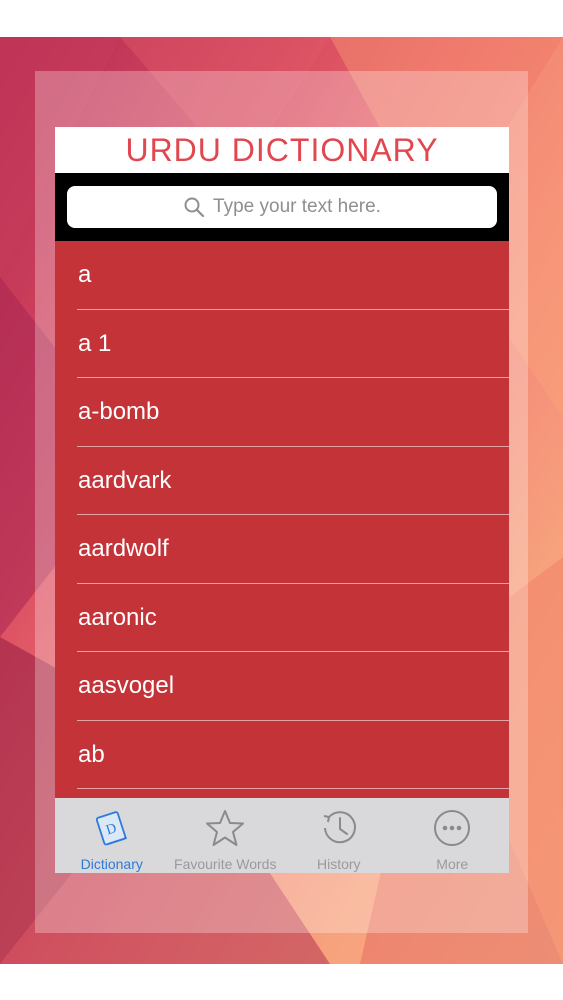  What do you see at coordinates (282, 618) in the screenshot?
I see `list-item: aaronic` at bounding box center [282, 618].